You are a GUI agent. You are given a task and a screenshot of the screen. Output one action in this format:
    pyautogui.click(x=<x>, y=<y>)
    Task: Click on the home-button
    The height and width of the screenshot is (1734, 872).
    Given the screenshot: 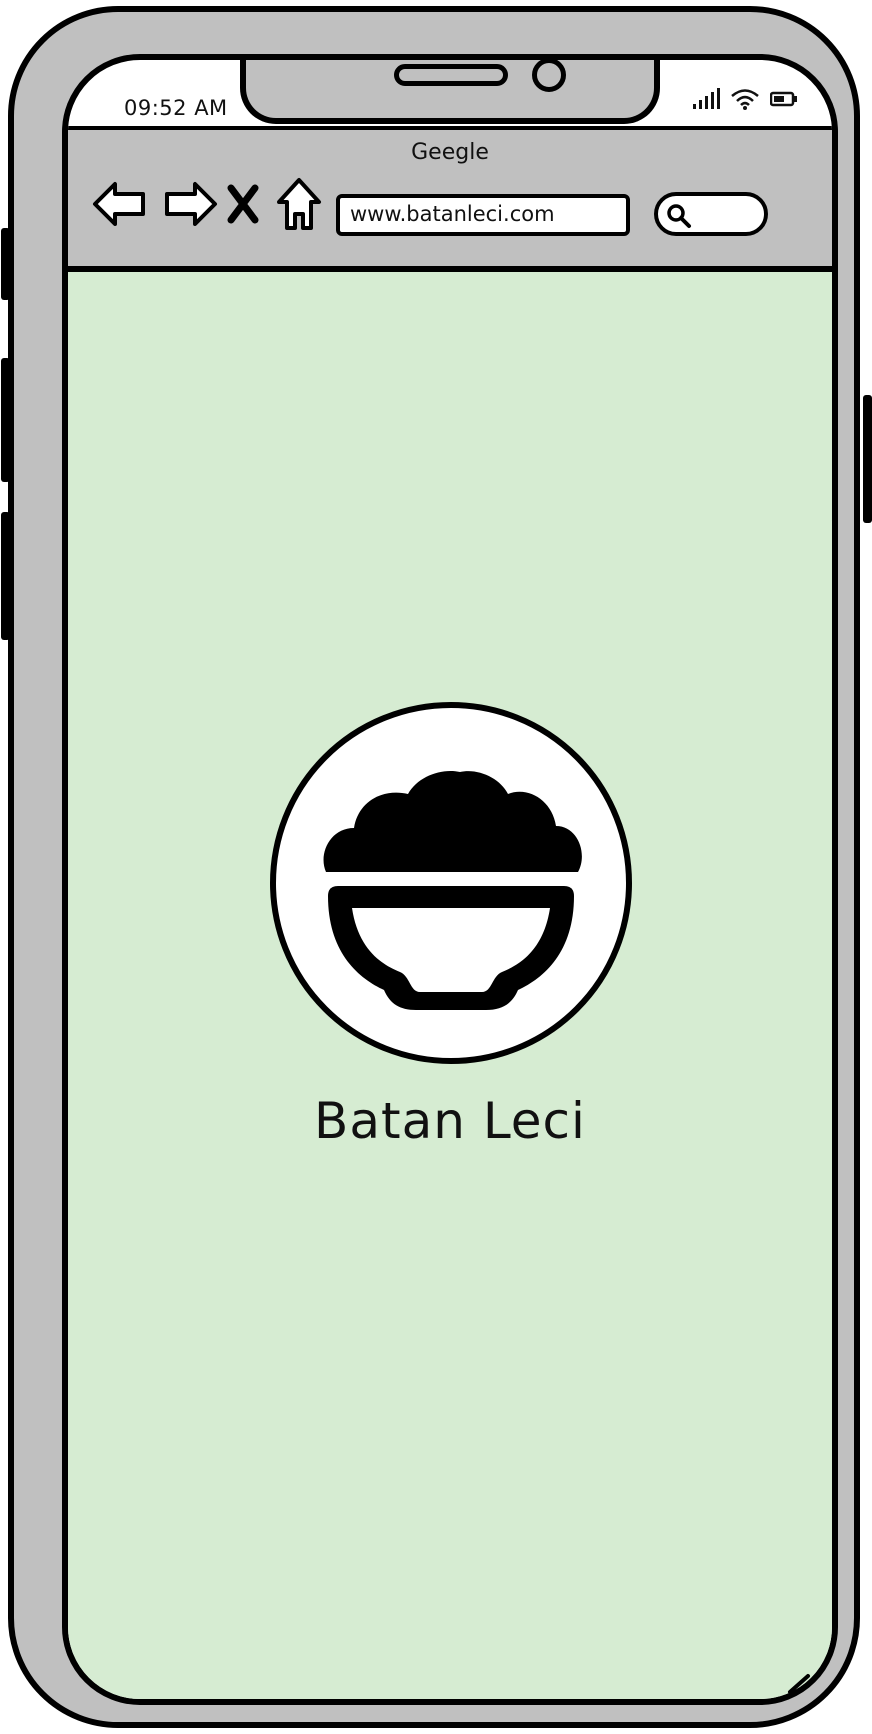 What is the action you would take?
    pyautogui.click(x=299, y=204)
    